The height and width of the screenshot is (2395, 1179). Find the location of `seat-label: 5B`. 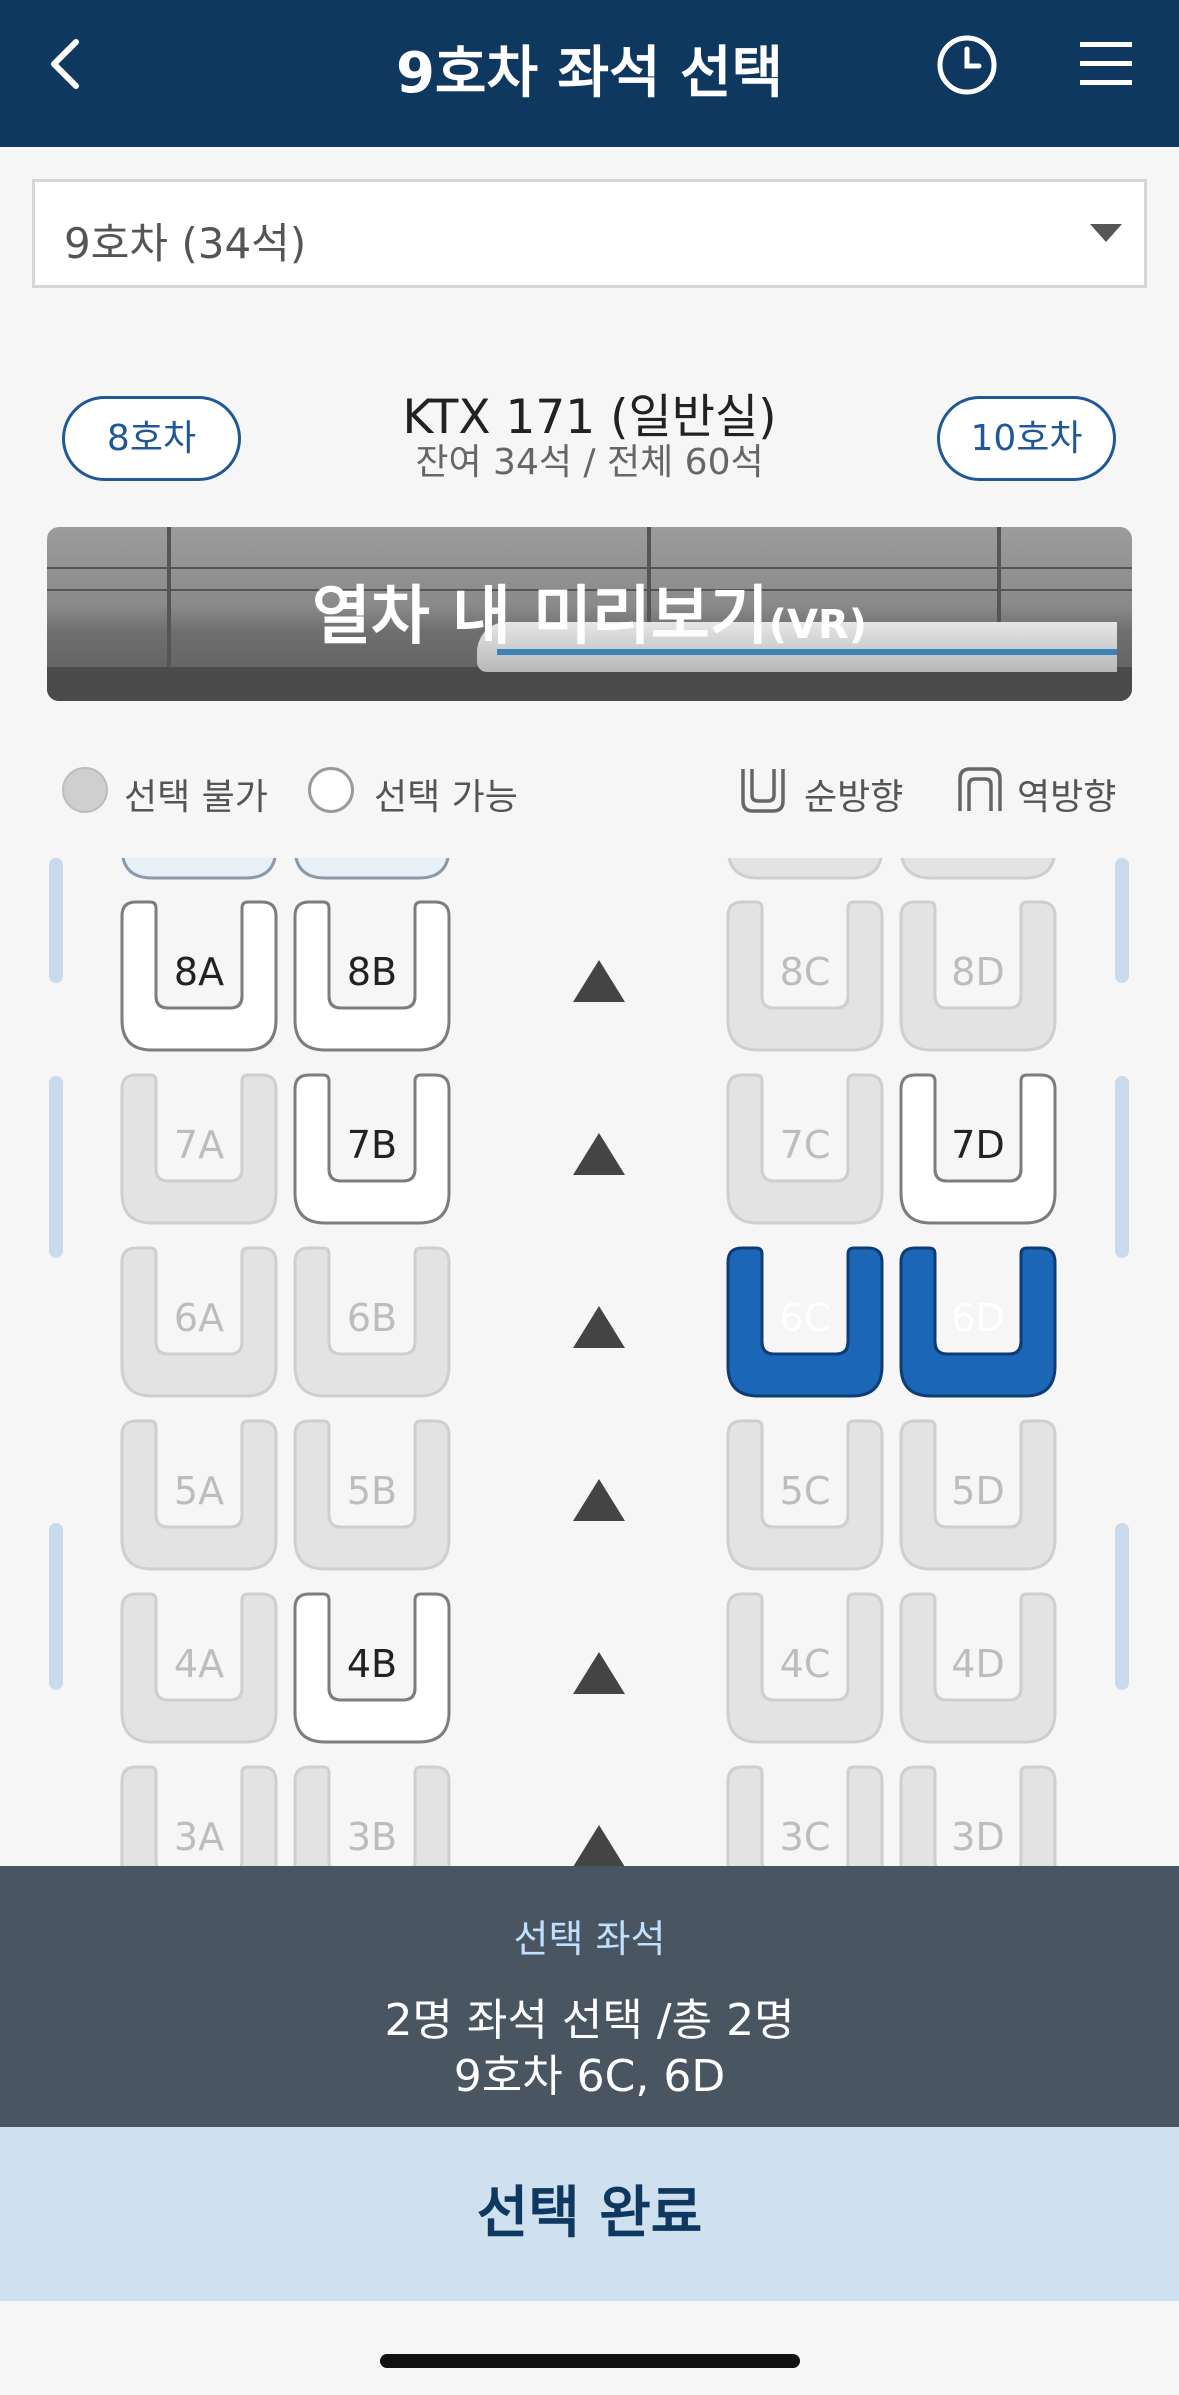

seat-label: 5B is located at coordinates (372, 1491).